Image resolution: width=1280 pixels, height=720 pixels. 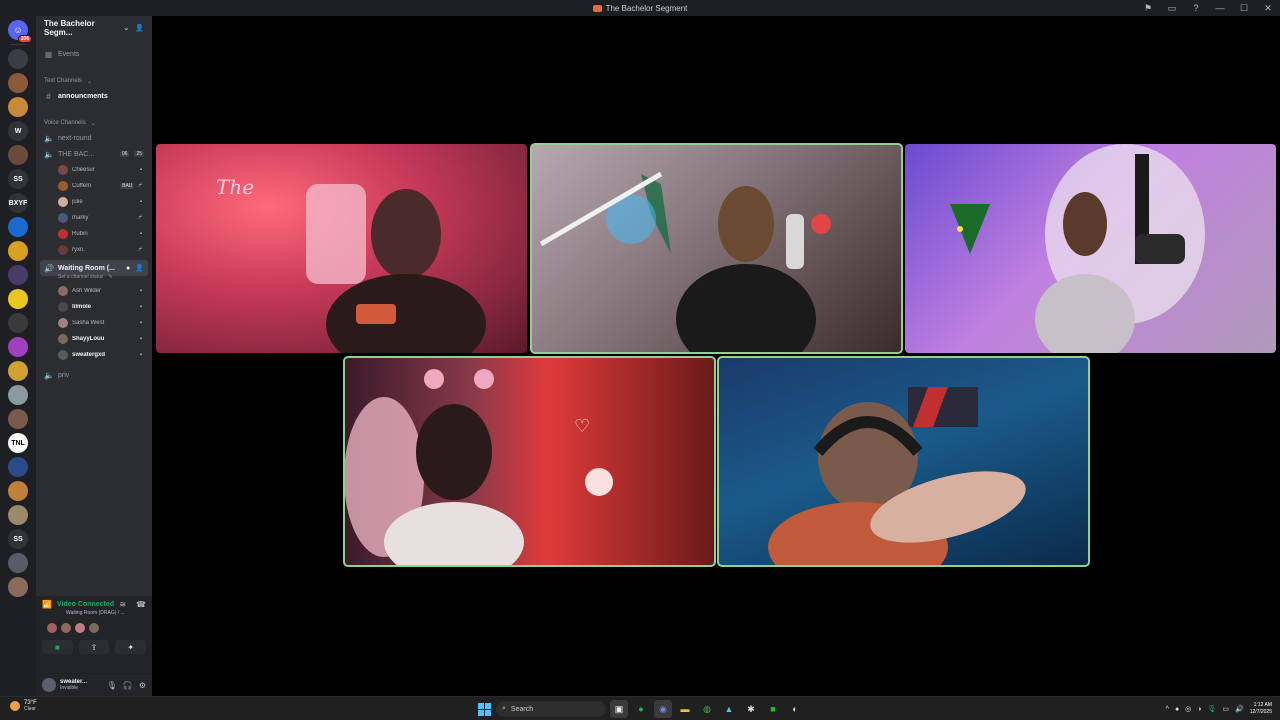 What do you see at coordinates (94, 647) in the screenshot?
I see `screen-share-button: ⇪` at bounding box center [94, 647].